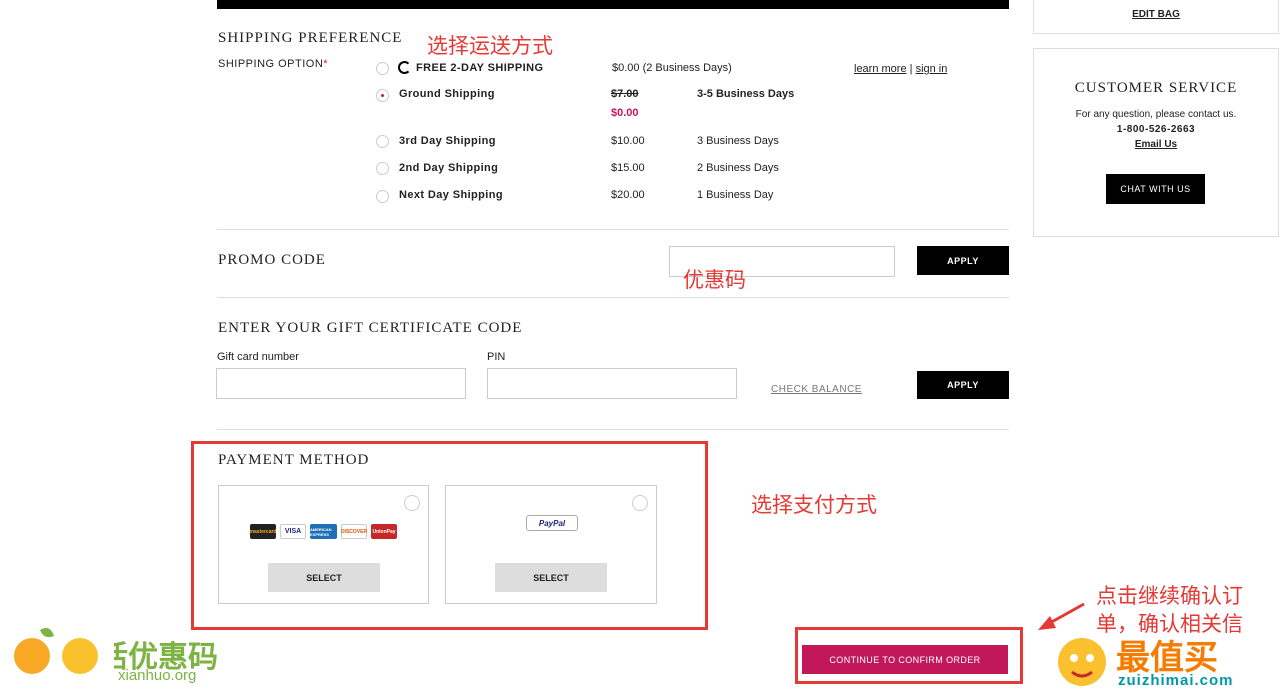 This screenshot has height=691, width=1280. I want to click on gift-card-input, so click(341, 383).